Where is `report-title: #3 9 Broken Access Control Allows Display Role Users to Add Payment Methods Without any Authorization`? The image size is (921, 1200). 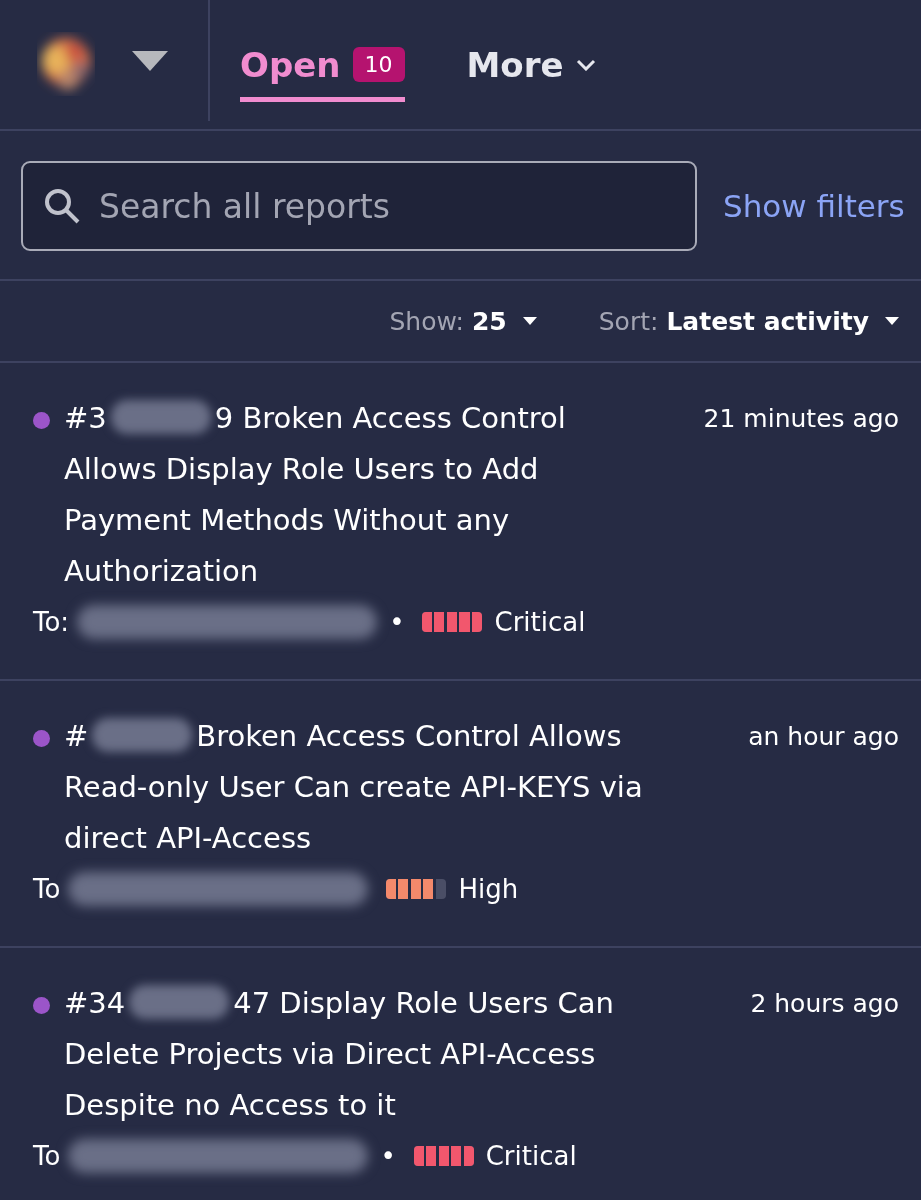
report-title: #3 9 Broken Access Control Allows Display Role Users to Add Payment Methods Without any Authorization is located at coordinates (384, 495).